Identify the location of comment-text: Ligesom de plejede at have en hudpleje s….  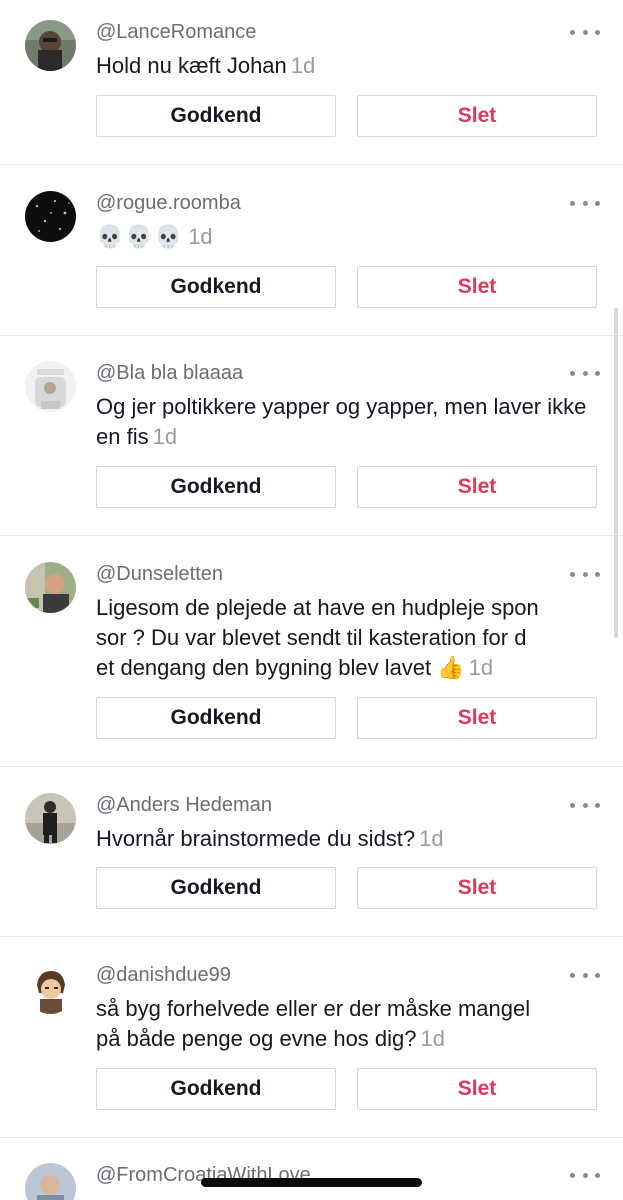
(348, 638).